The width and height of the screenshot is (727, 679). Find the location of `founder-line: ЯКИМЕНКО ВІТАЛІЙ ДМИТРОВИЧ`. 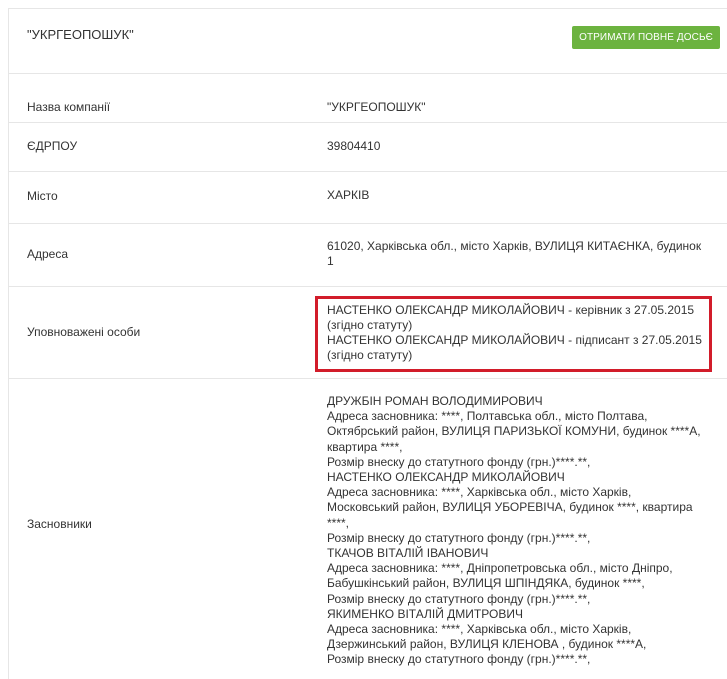

founder-line: ЯКИМЕНКО ВІТАЛІЙ ДМИТРОВИЧ is located at coordinates (425, 613).